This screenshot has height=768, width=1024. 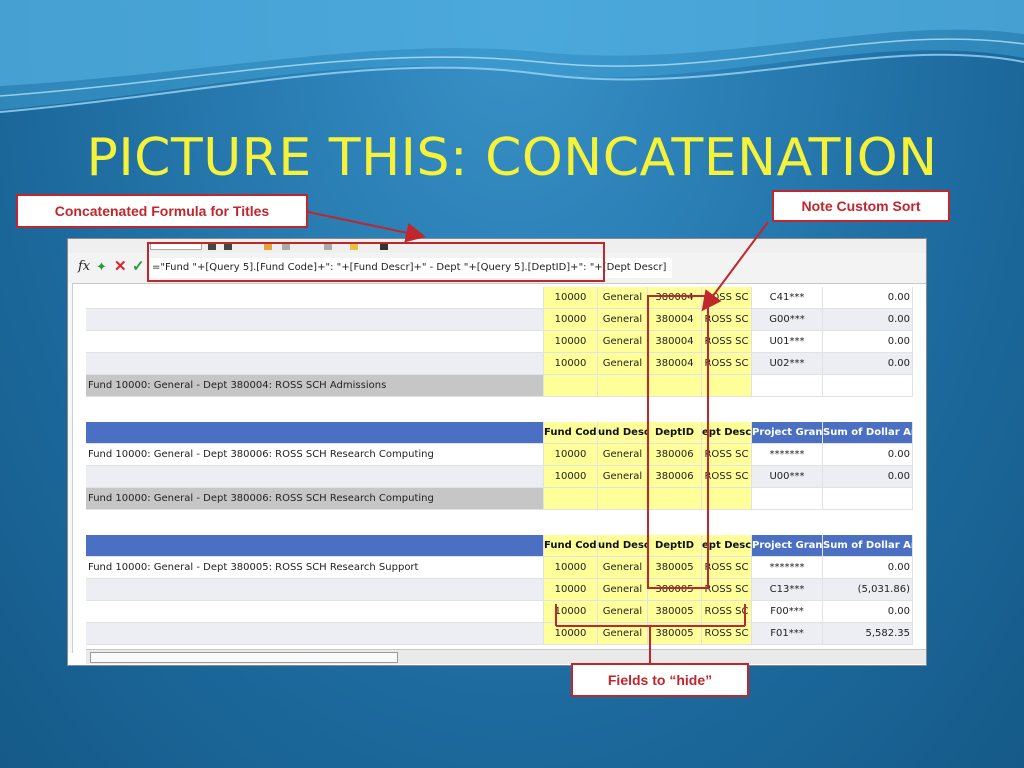 What do you see at coordinates (868, 386) in the screenshot?
I see `cell-dollar-amount` at bounding box center [868, 386].